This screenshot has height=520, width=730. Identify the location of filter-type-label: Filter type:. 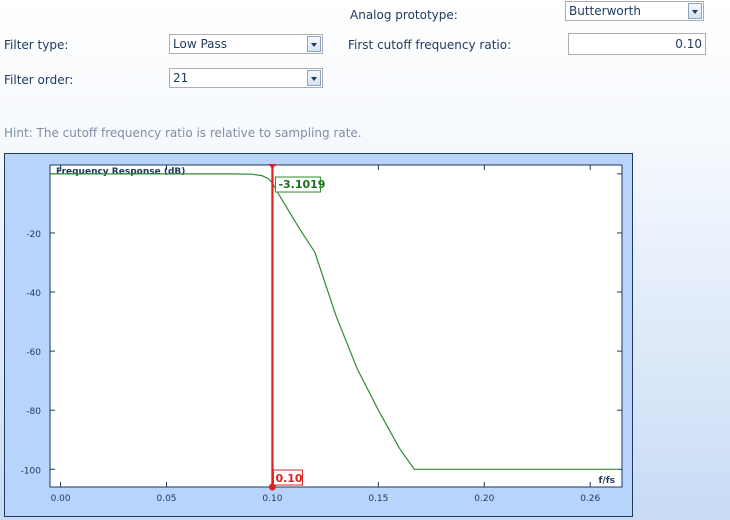
(36, 45).